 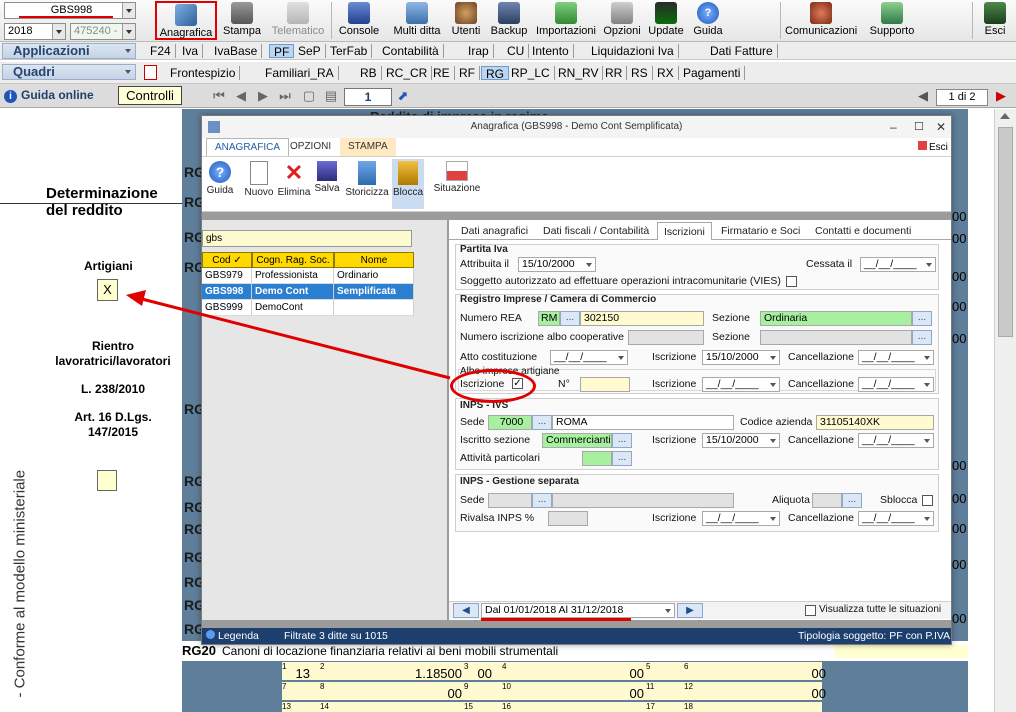 I want to click on tab-stampa: STAMPA, so click(x=368, y=147).